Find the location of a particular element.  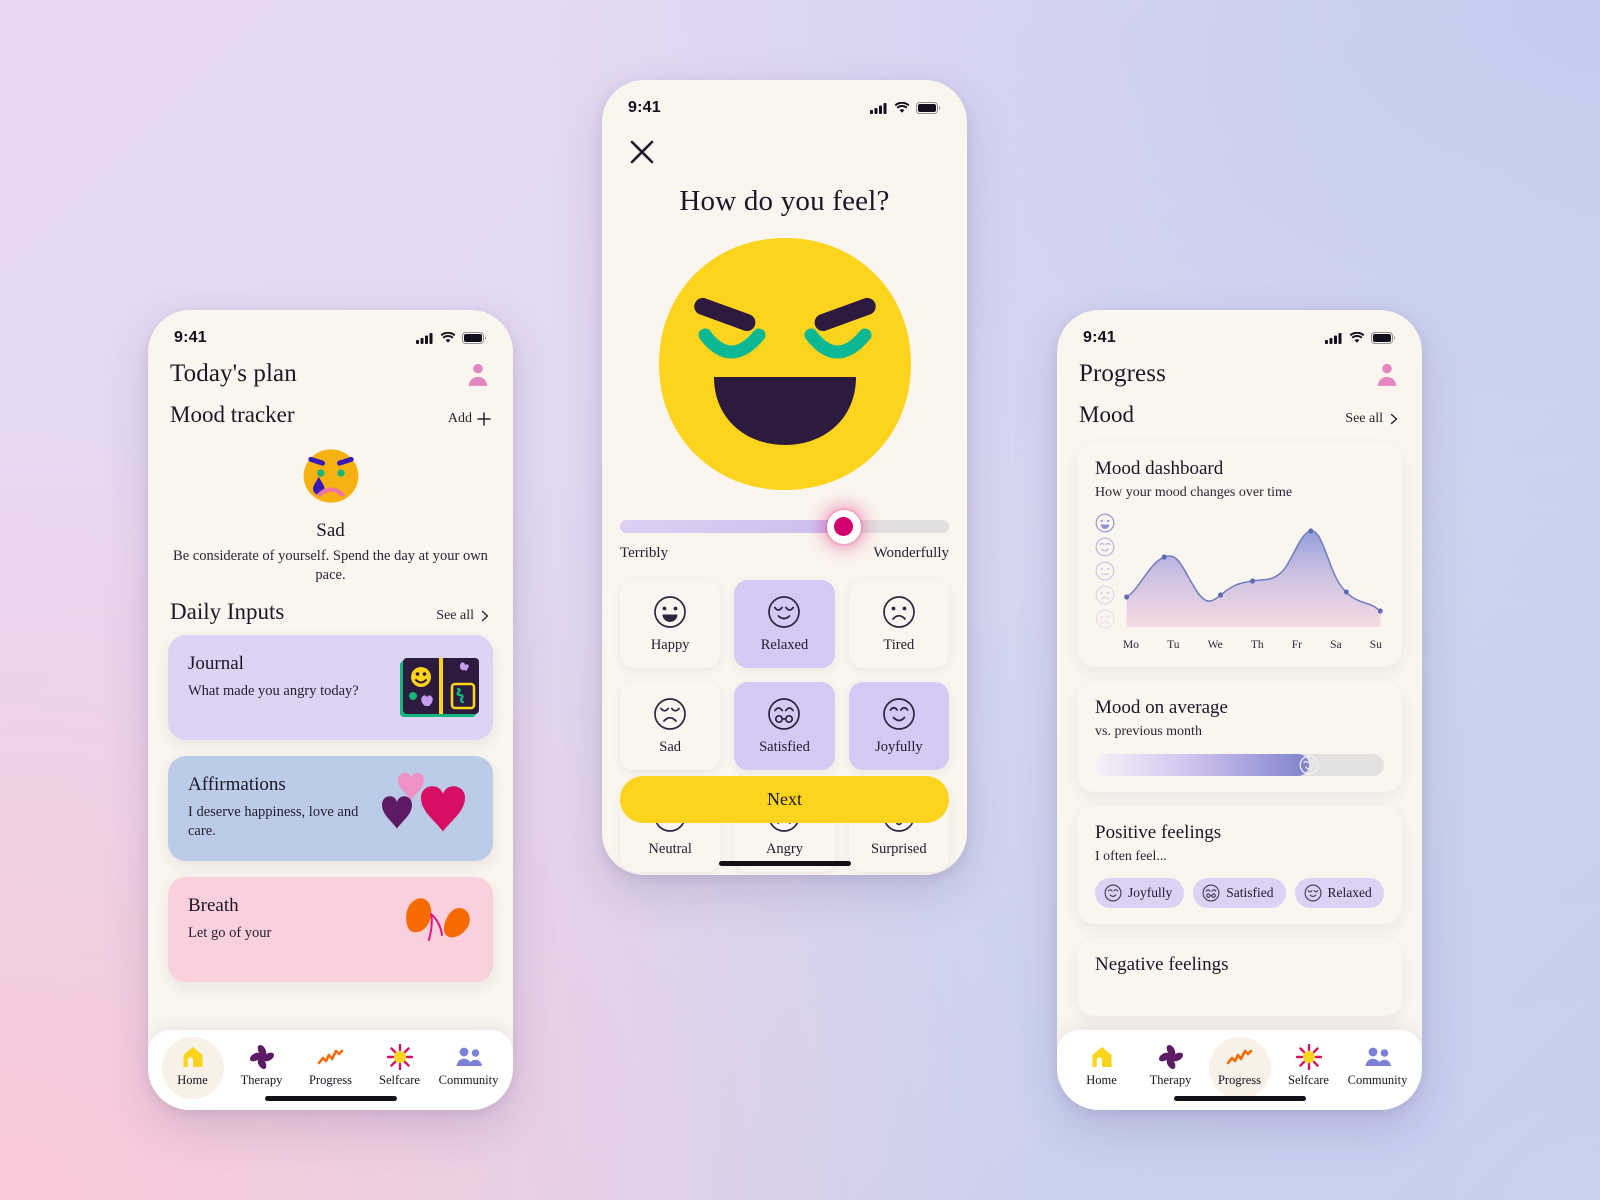

grinning-face-icon is located at coordinates (1105, 523).